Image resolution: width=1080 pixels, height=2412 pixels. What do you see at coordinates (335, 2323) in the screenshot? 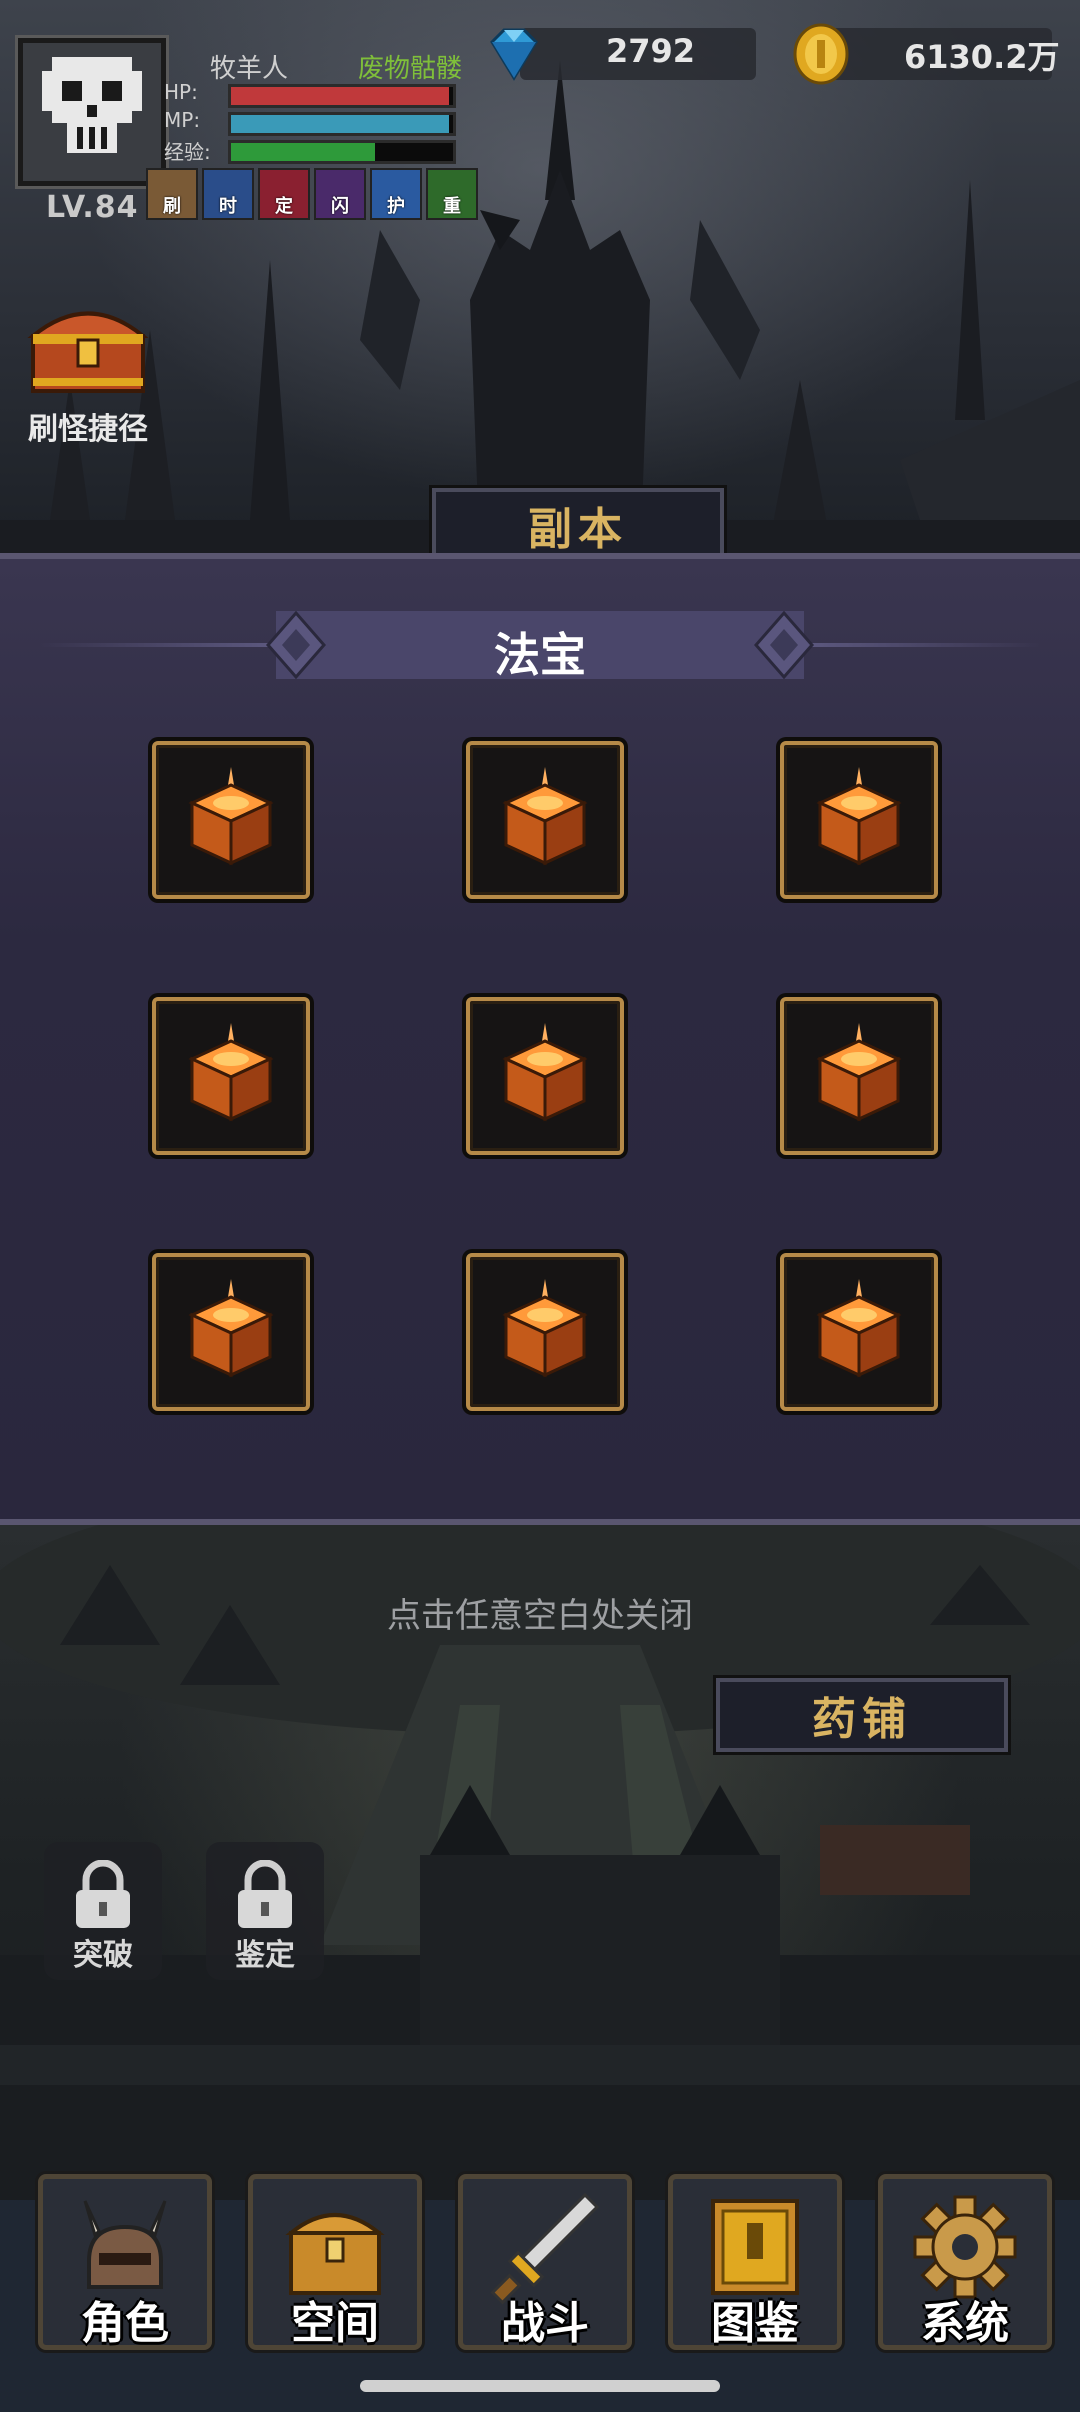
I see `nav-space-label: 空间` at bounding box center [335, 2323].